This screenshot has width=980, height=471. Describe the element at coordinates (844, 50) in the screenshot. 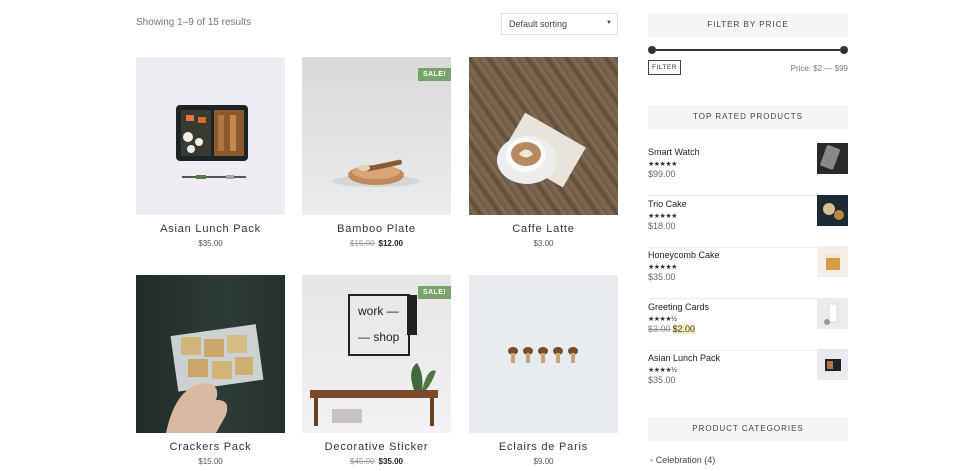

I see `price-slider-max-handle` at that location.